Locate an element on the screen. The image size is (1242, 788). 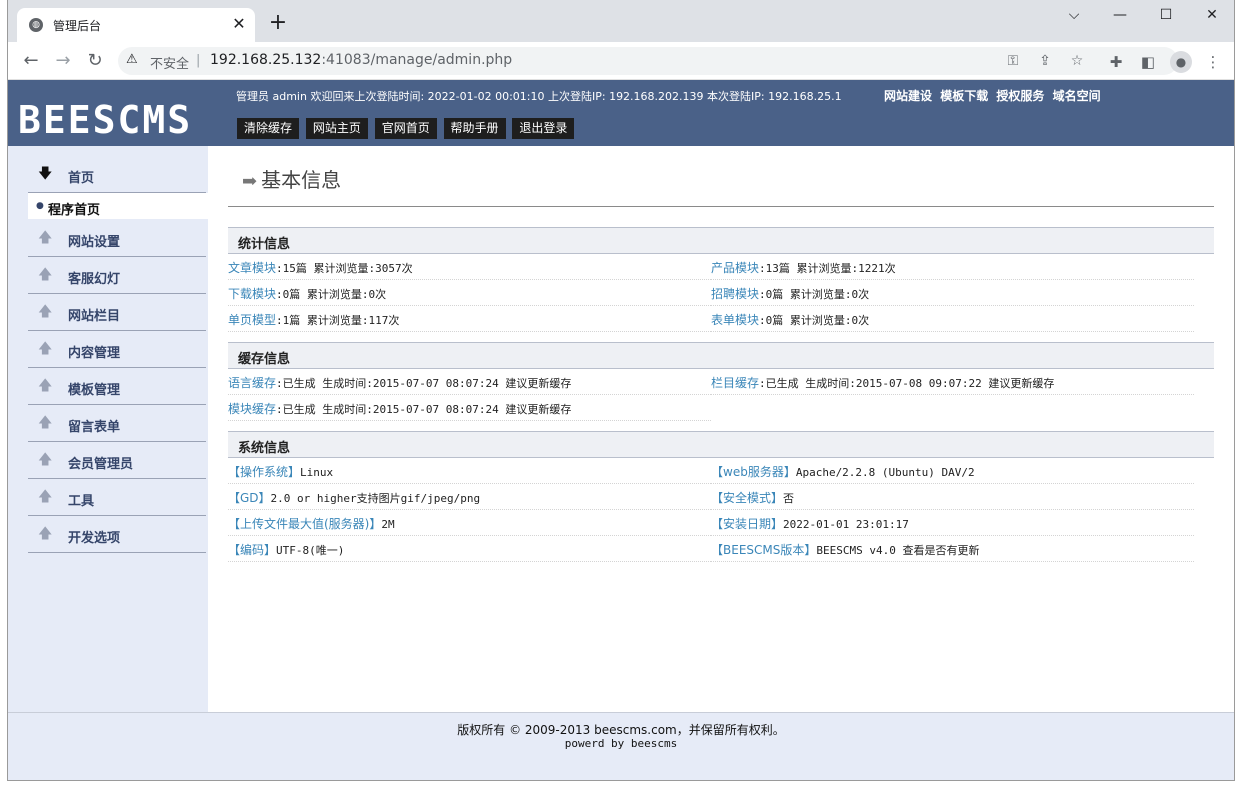
logout-button: 退出登录 is located at coordinates (543, 128).